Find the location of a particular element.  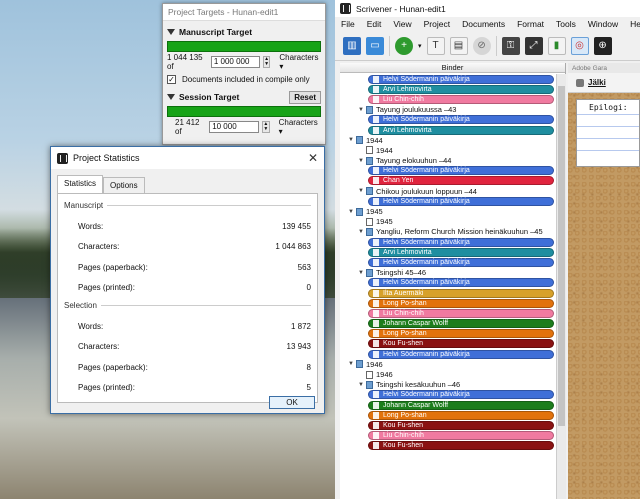

binder-item: ▼ Tayung joulukuussa –43 is located at coordinates (452, 110).